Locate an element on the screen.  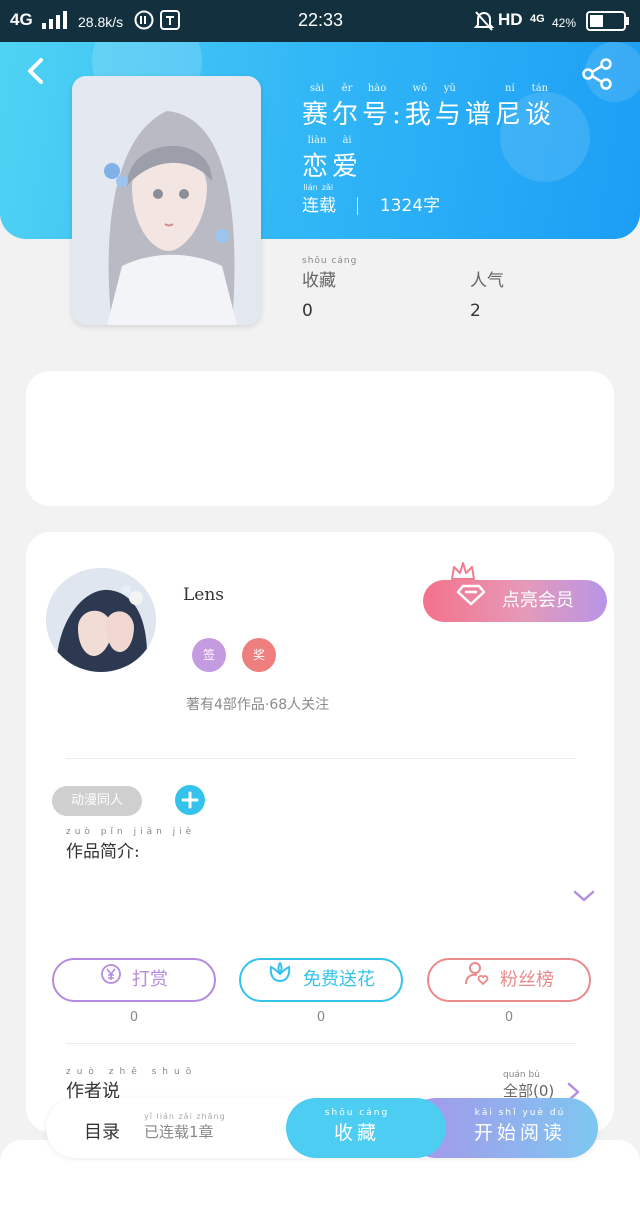
vip-button: 点亮会员 is located at coordinates (515, 601).